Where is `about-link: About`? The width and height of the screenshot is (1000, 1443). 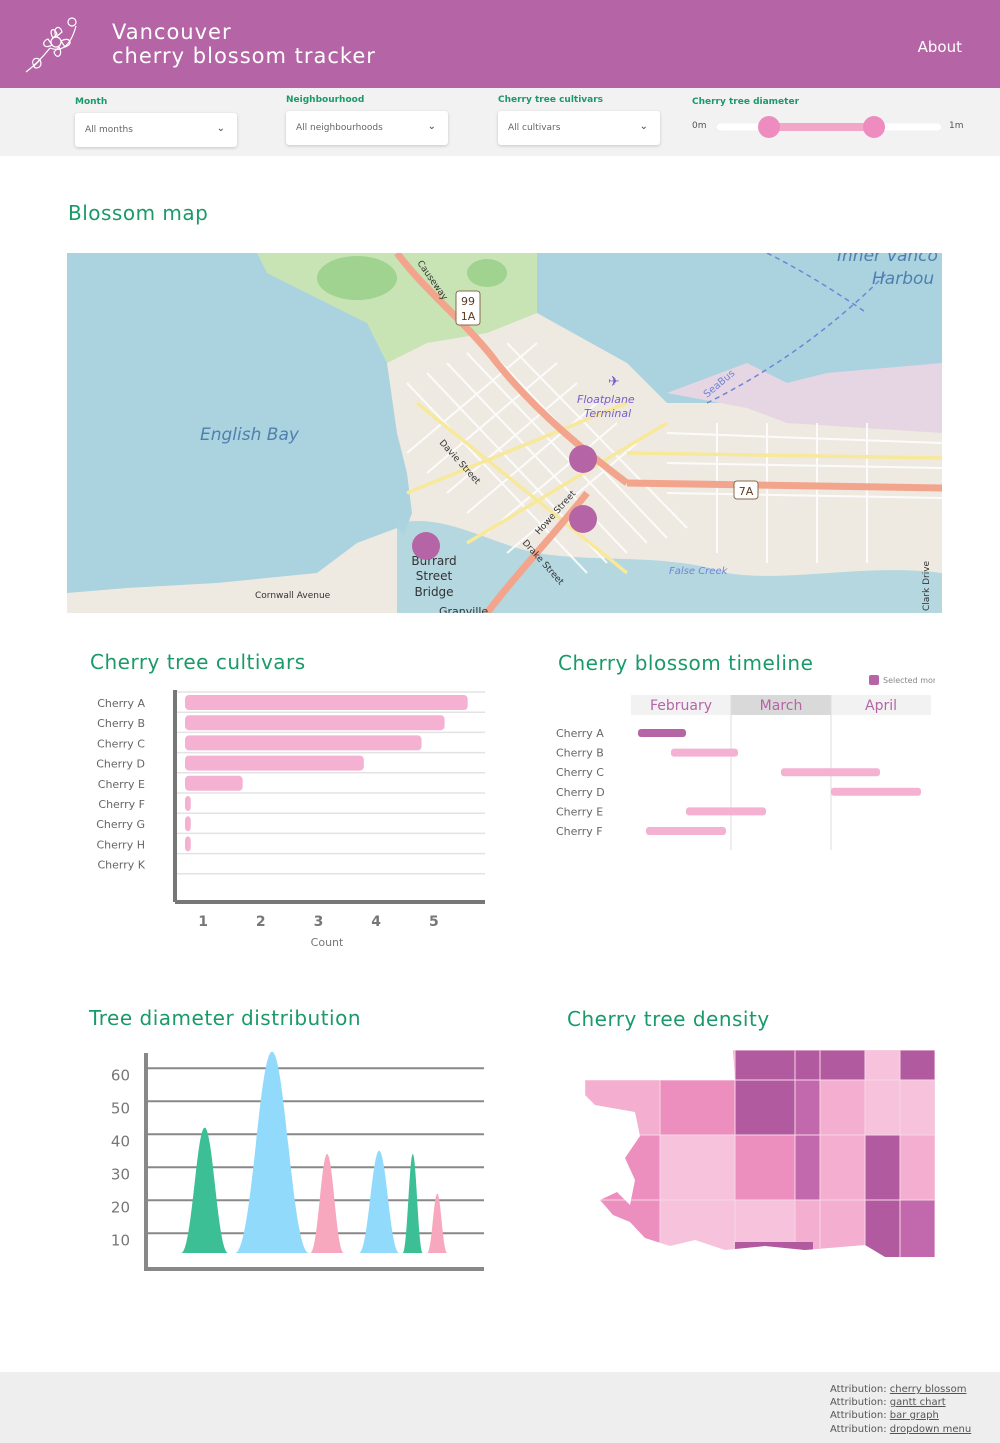
about-link: About is located at coordinates (940, 47).